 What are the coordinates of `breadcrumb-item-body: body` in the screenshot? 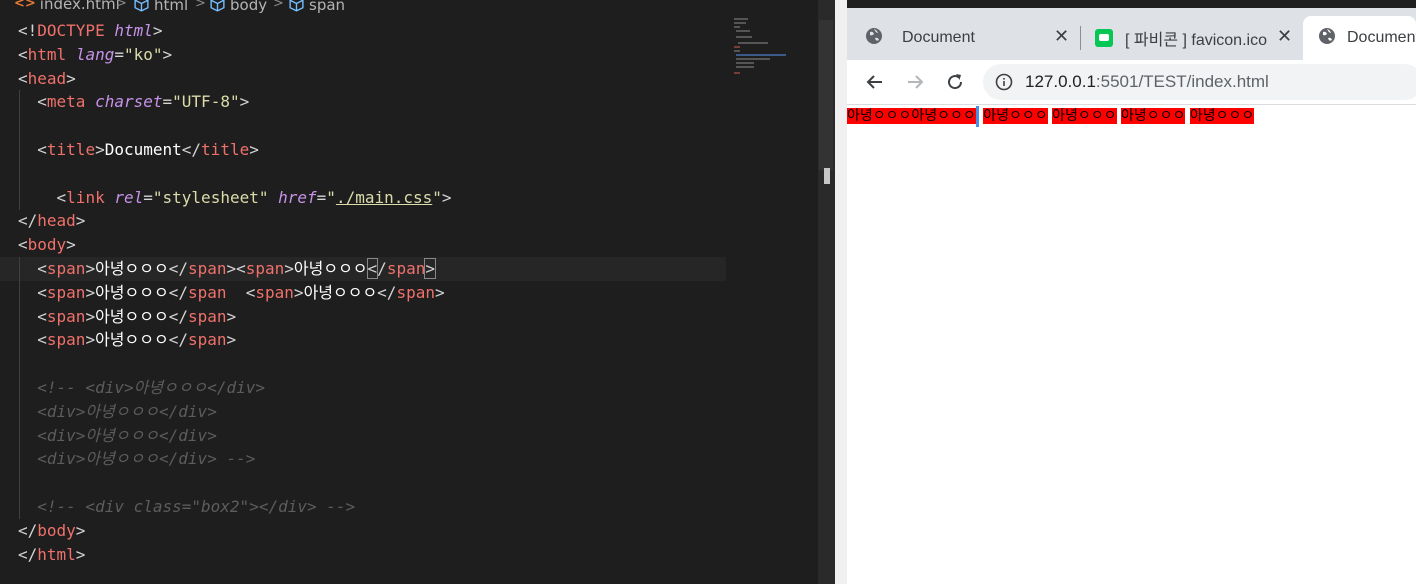 It's located at (238, 6).